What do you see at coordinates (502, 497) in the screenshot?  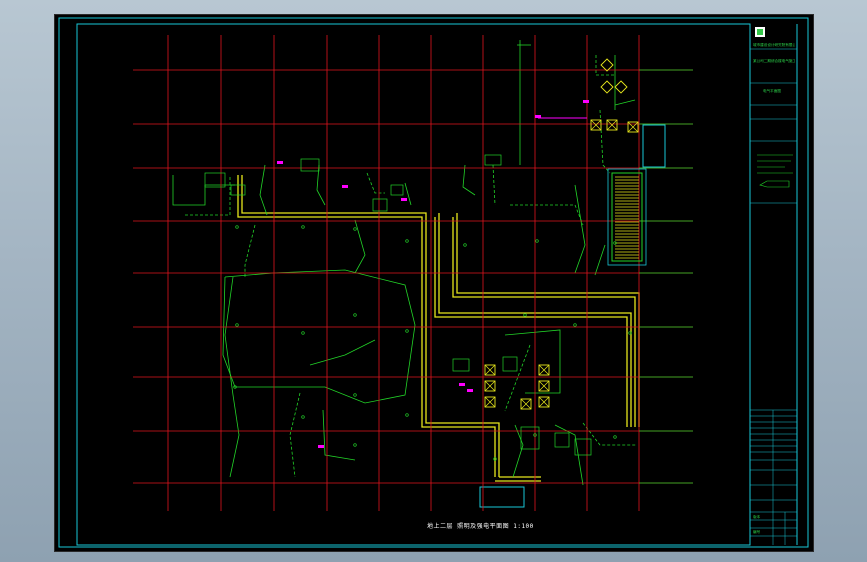 I see `stair-box` at bounding box center [502, 497].